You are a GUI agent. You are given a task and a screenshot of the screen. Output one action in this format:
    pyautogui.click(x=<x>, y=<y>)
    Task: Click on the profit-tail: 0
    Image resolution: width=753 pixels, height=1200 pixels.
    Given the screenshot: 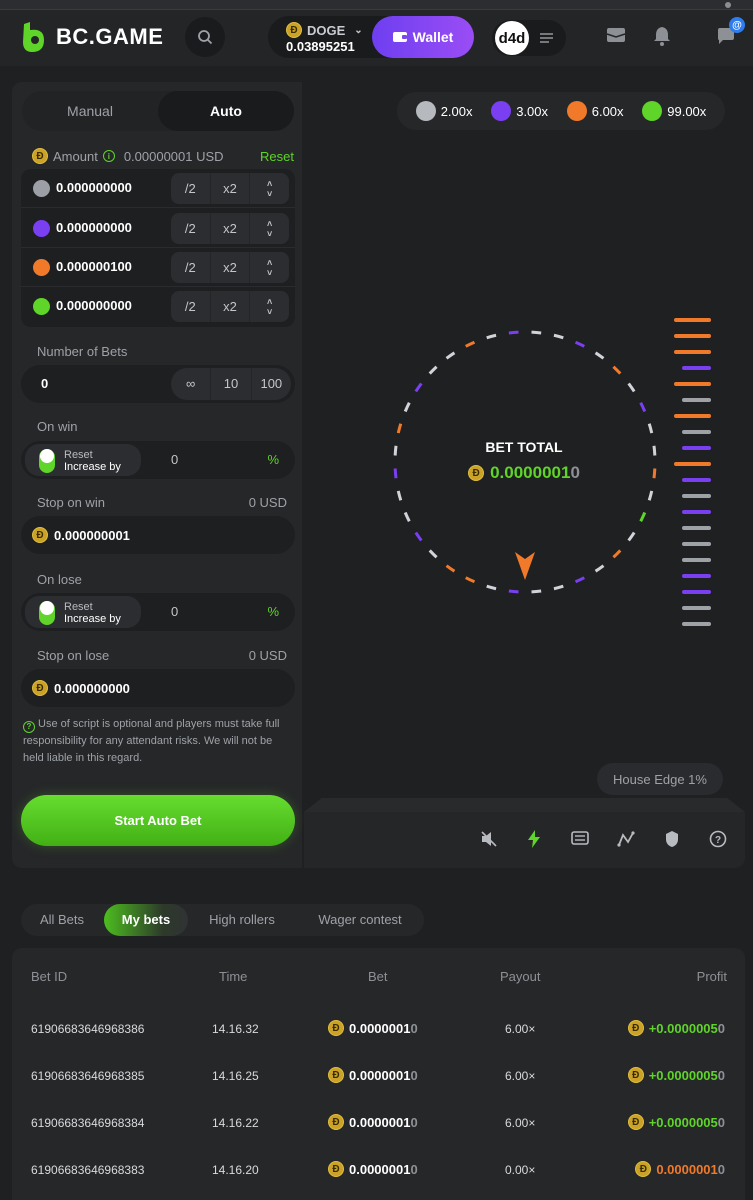 What is the action you would take?
    pyautogui.click(x=721, y=1169)
    